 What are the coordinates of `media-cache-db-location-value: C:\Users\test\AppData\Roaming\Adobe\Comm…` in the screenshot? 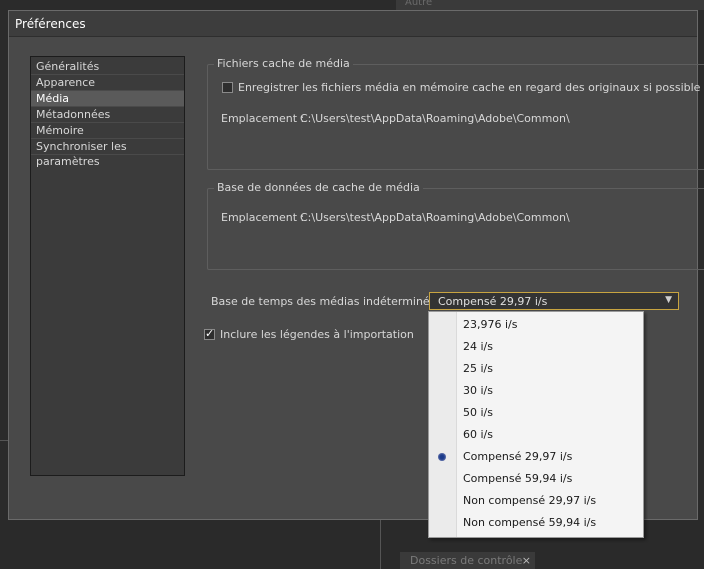 It's located at (435, 217).